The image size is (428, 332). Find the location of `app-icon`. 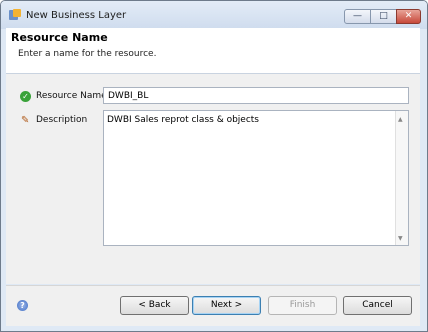

app-icon is located at coordinates (15, 14).